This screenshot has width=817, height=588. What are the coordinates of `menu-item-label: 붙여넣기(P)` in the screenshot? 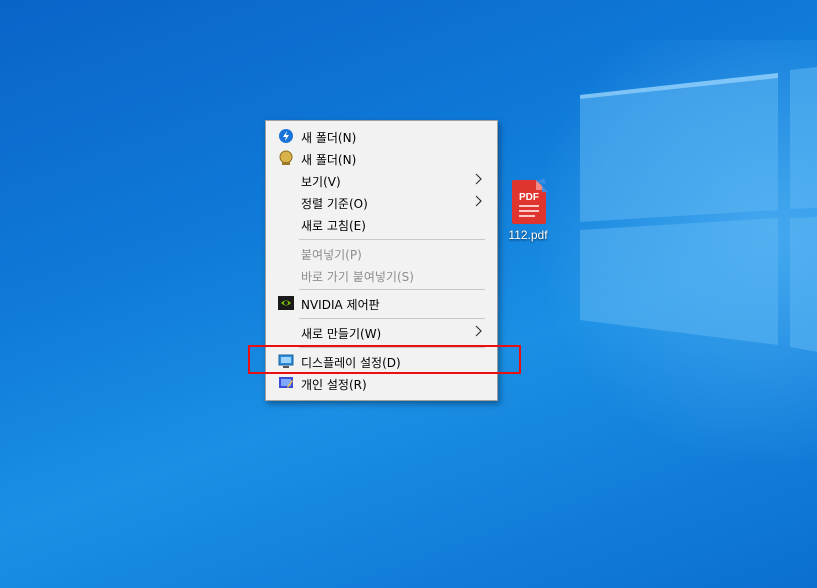 It's located at (331, 255).